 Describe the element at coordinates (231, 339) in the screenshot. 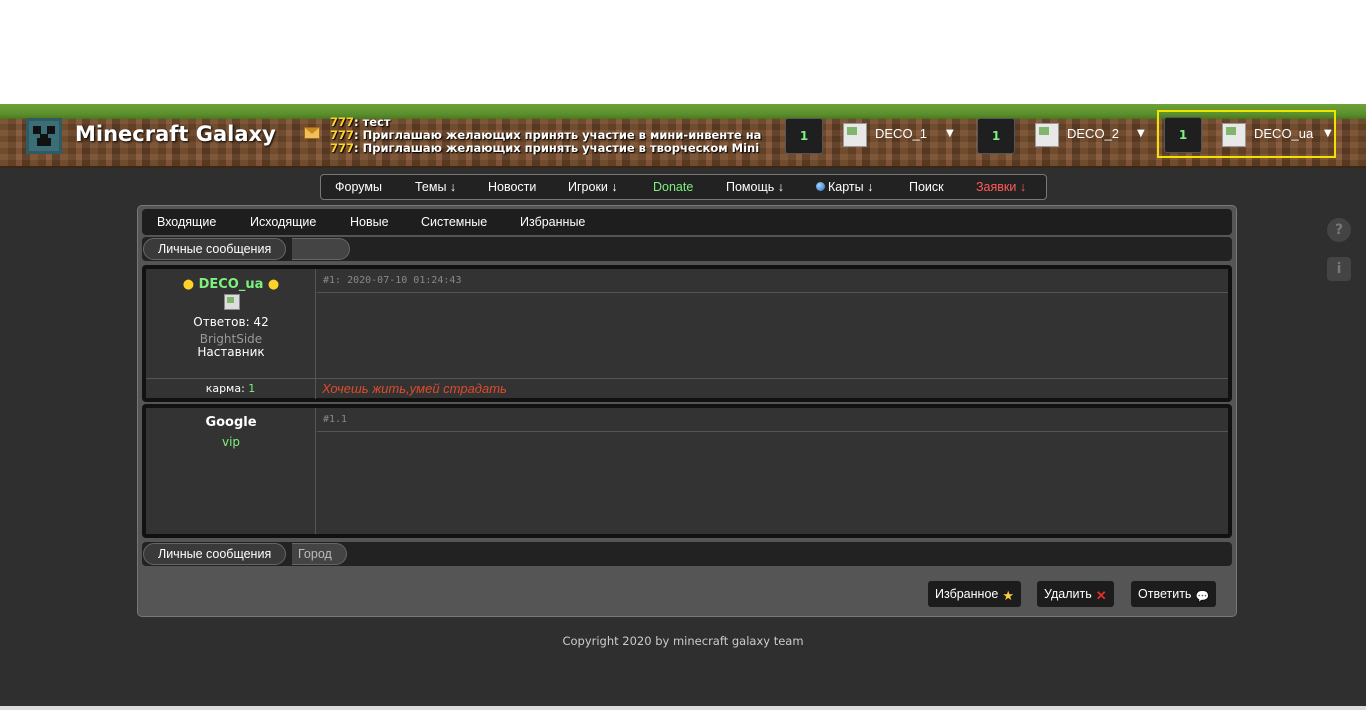

I see `user-group: BrightSide` at that location.